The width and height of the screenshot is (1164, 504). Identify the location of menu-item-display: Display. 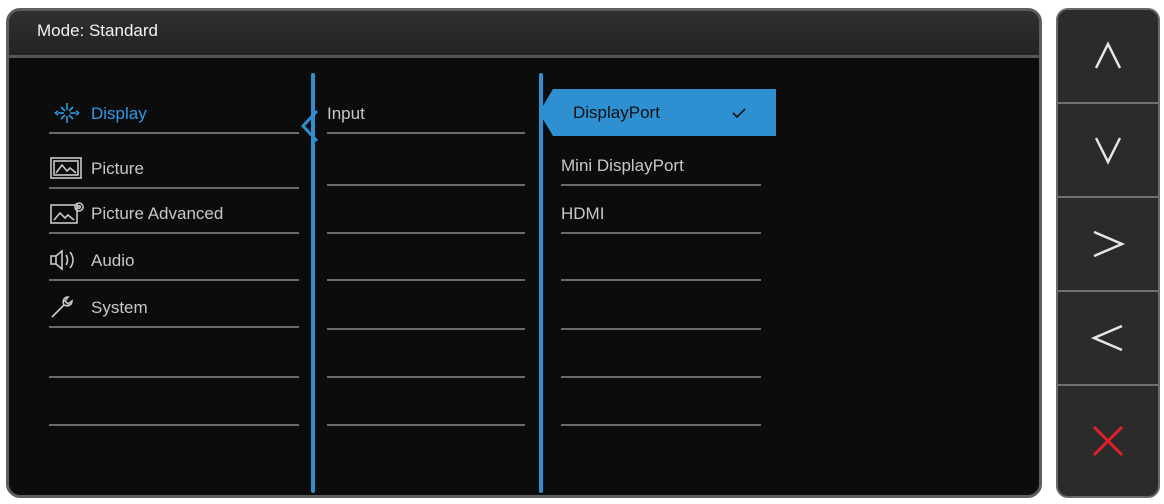
(174, 111).